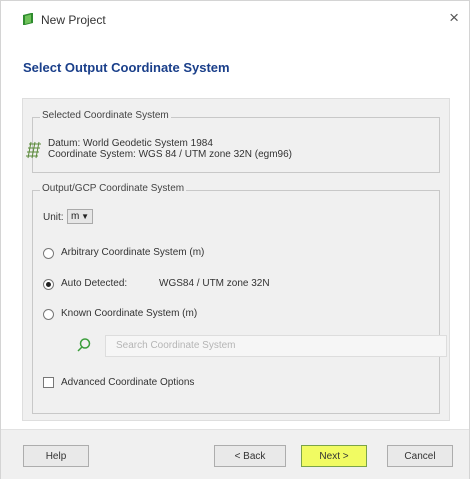 This screenshot has width=470, height=479. Describe the element at coordinates (48, 284) in the screenshot. I see `radio-auto-detected` at that location.